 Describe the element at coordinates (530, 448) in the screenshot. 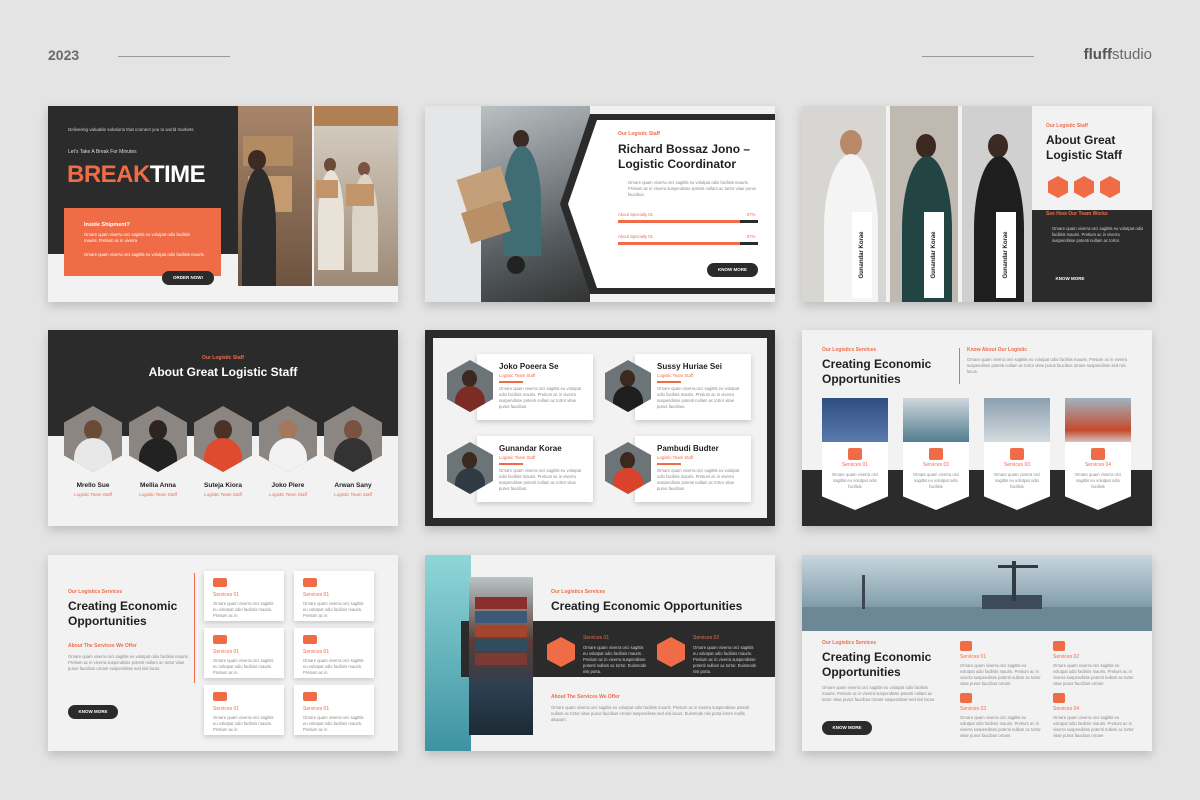

I see `staff-card-name: Gunandar Korae` at that location.